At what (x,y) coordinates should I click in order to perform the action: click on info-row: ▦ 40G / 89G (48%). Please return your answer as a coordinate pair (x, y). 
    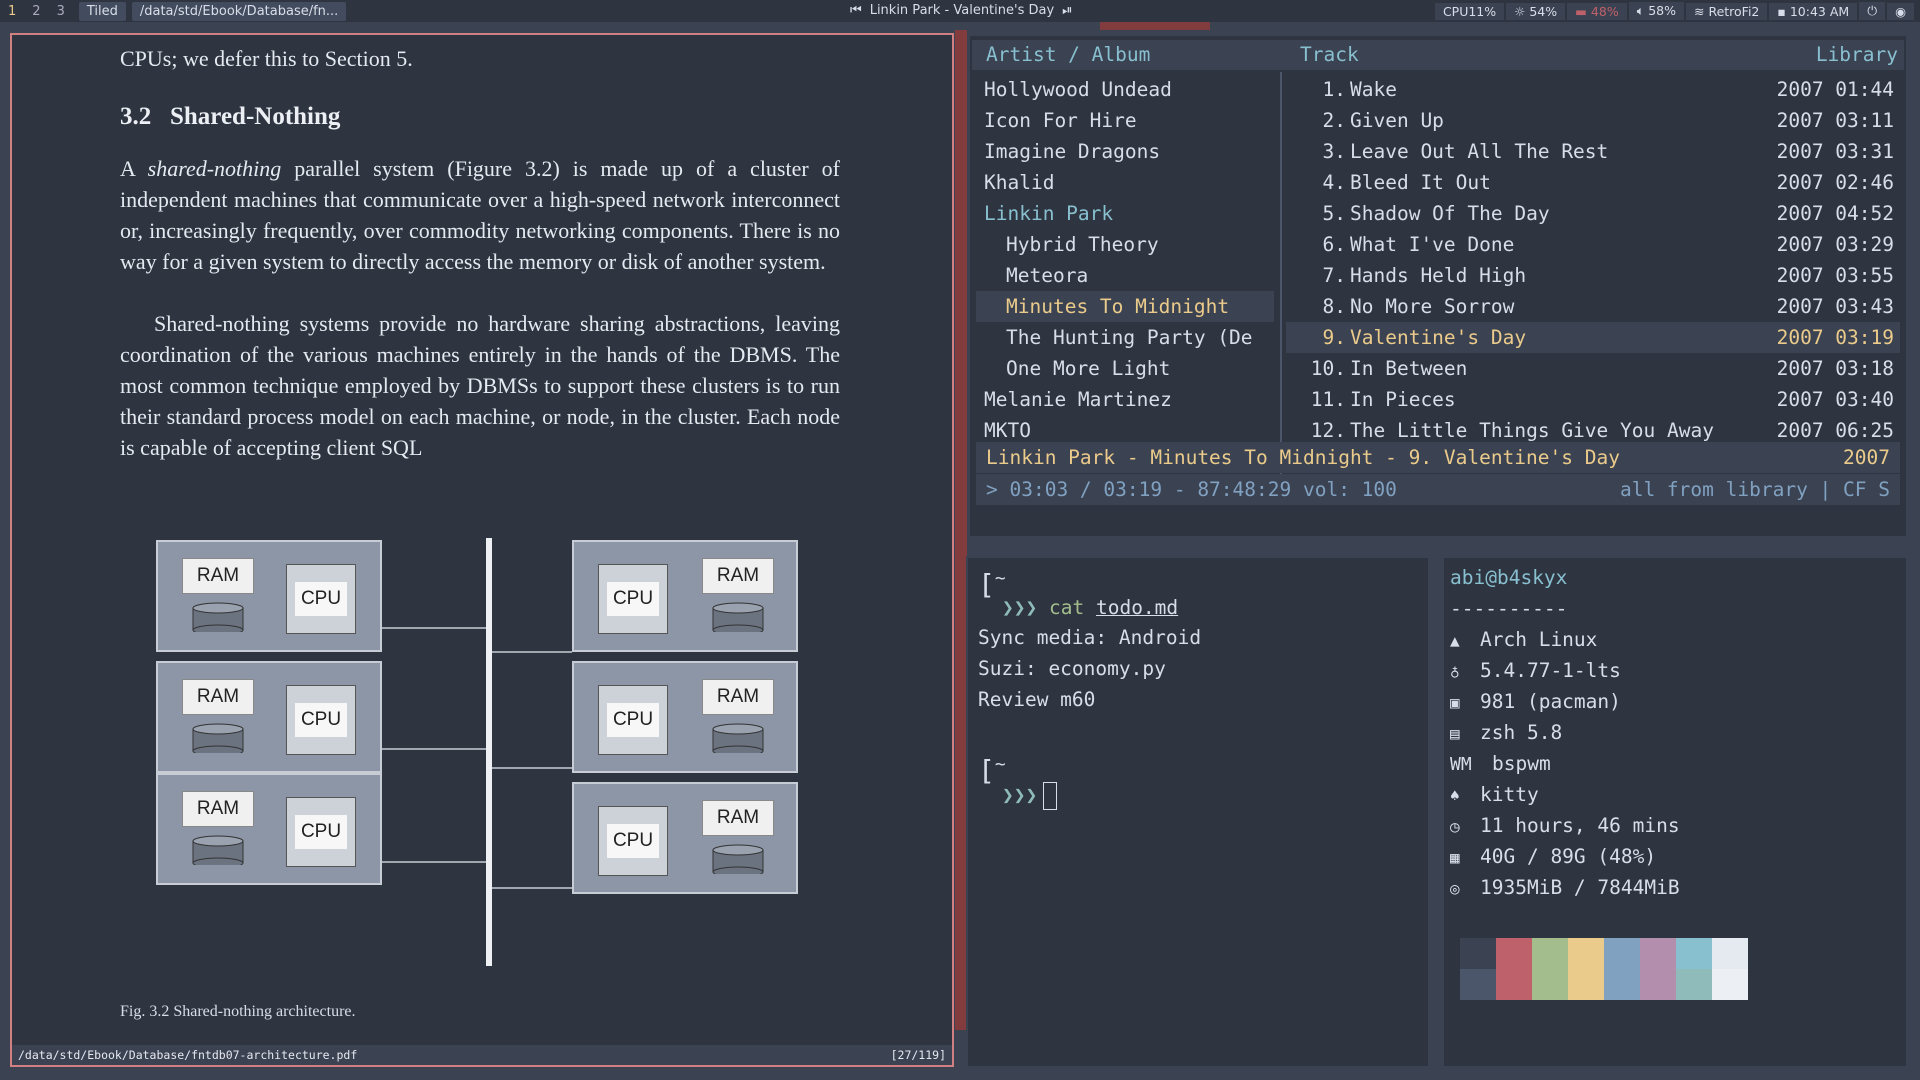
    Looking at the image, I should click on (1553, 856).